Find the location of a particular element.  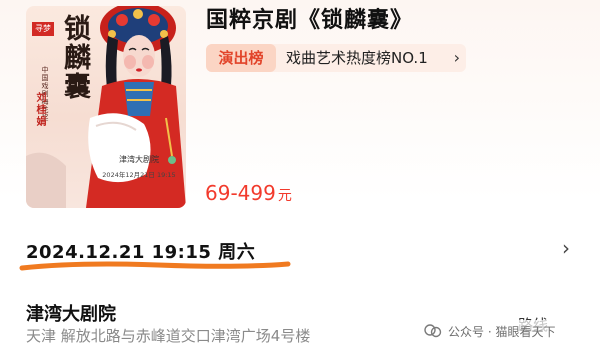

chevron-right-icon: › is located at coordinates (456, 57).